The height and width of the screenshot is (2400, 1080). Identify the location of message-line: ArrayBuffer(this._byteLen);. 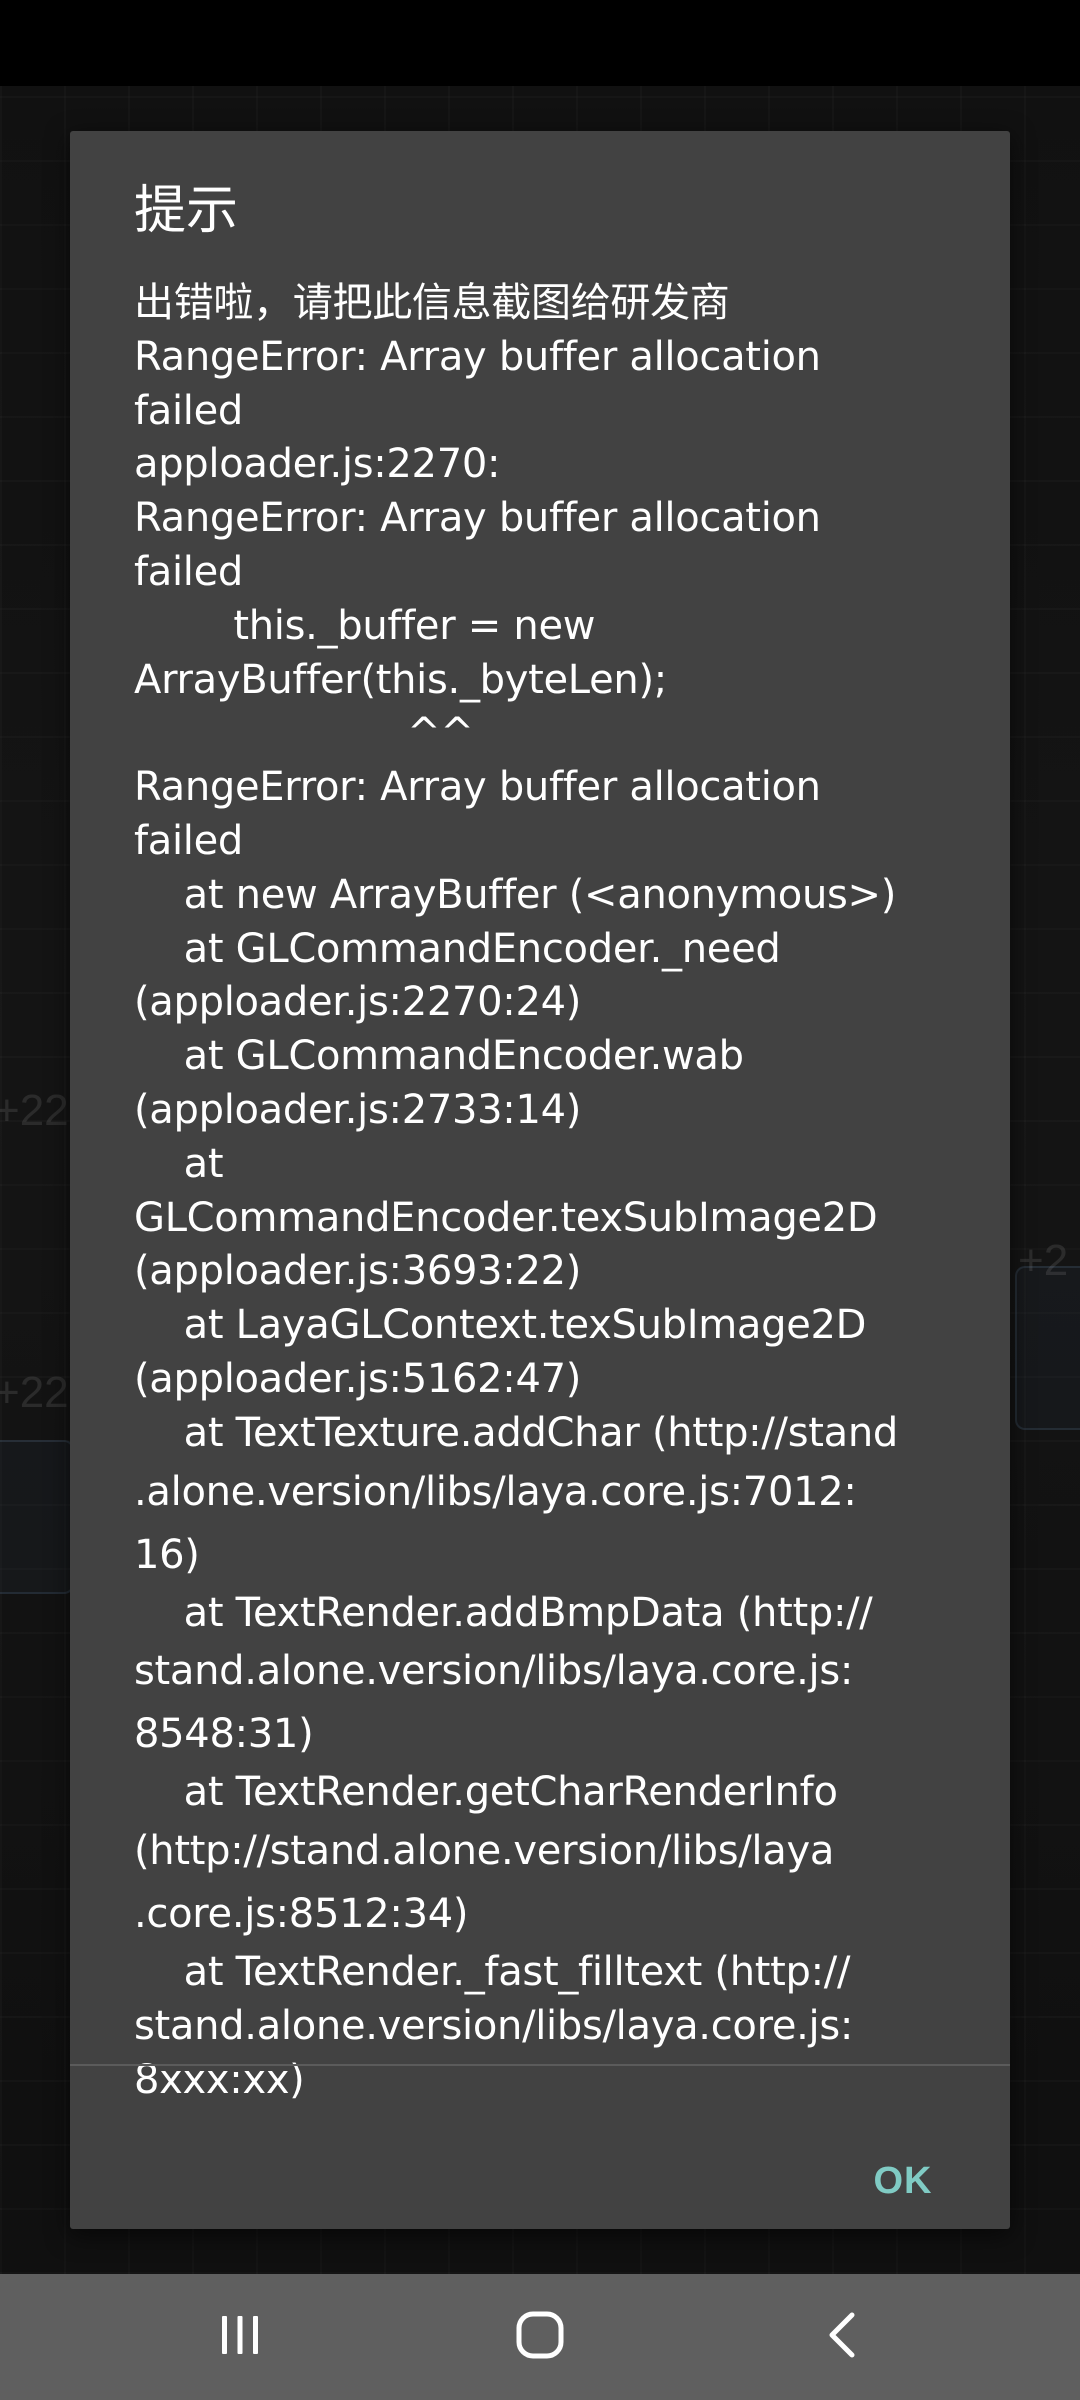
(400, 679).